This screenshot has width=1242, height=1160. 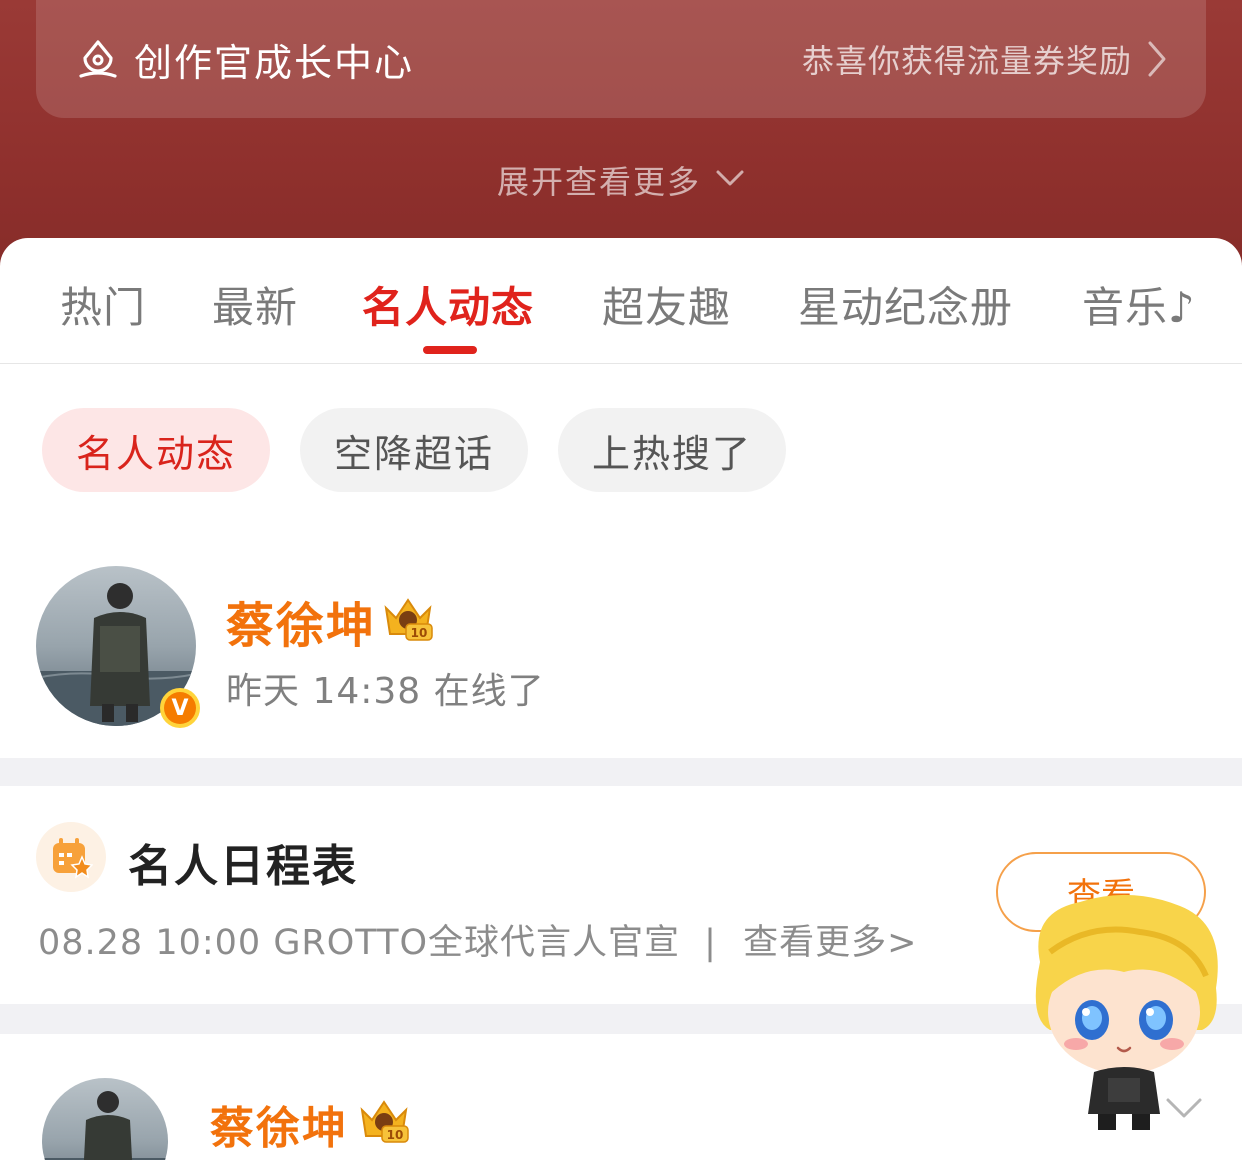 What do you see at coordinates (243, 866) in the screenshot?
I see `schedule-title: 名人日程表` at bounding box center [243, 866].